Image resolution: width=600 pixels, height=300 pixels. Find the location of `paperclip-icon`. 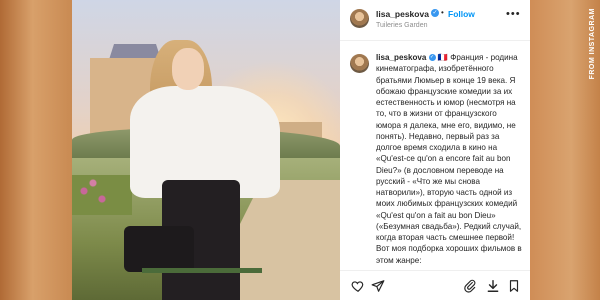

paperclip-icon is located at coordinates (470, 286).